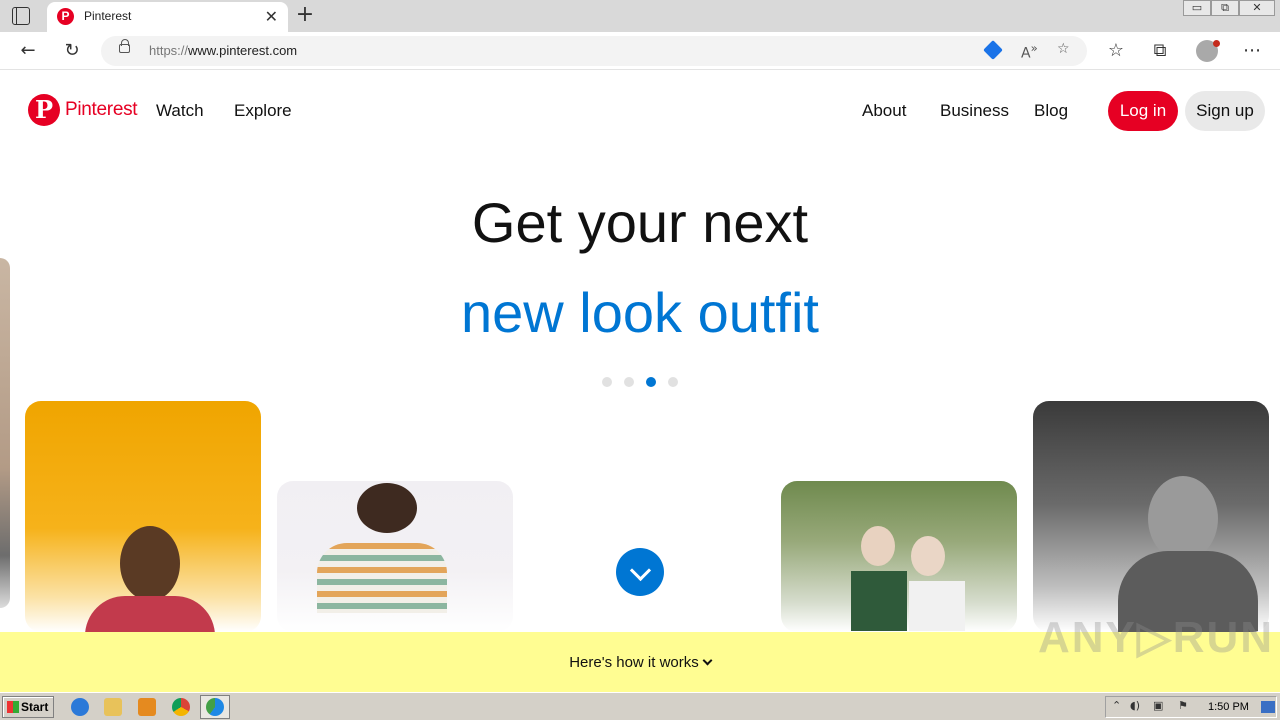 This screenshot has width=1280, height=720. What do you see at coordinates (1143, 111) in the screenshot?
I see `login-button: Log in` at bounding box center [1143, 111].